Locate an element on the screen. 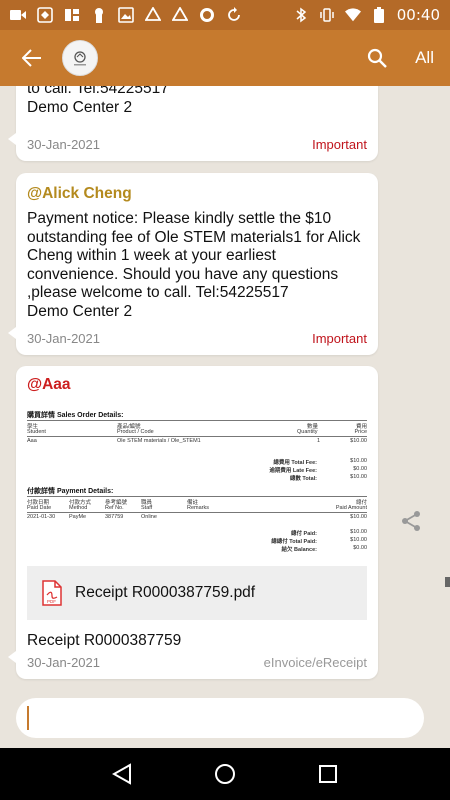  message-sender: @Aaa is located at coordinates (49, 384).